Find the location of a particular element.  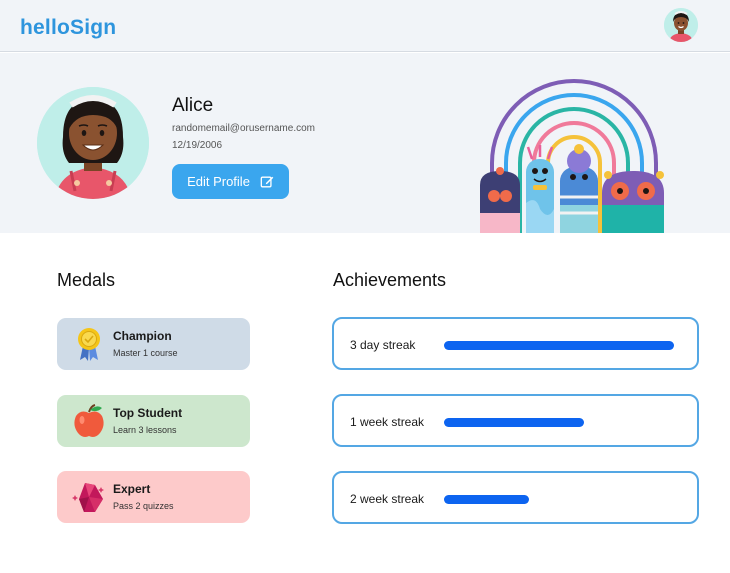

gem-icon is located at coordinates (88, 497).